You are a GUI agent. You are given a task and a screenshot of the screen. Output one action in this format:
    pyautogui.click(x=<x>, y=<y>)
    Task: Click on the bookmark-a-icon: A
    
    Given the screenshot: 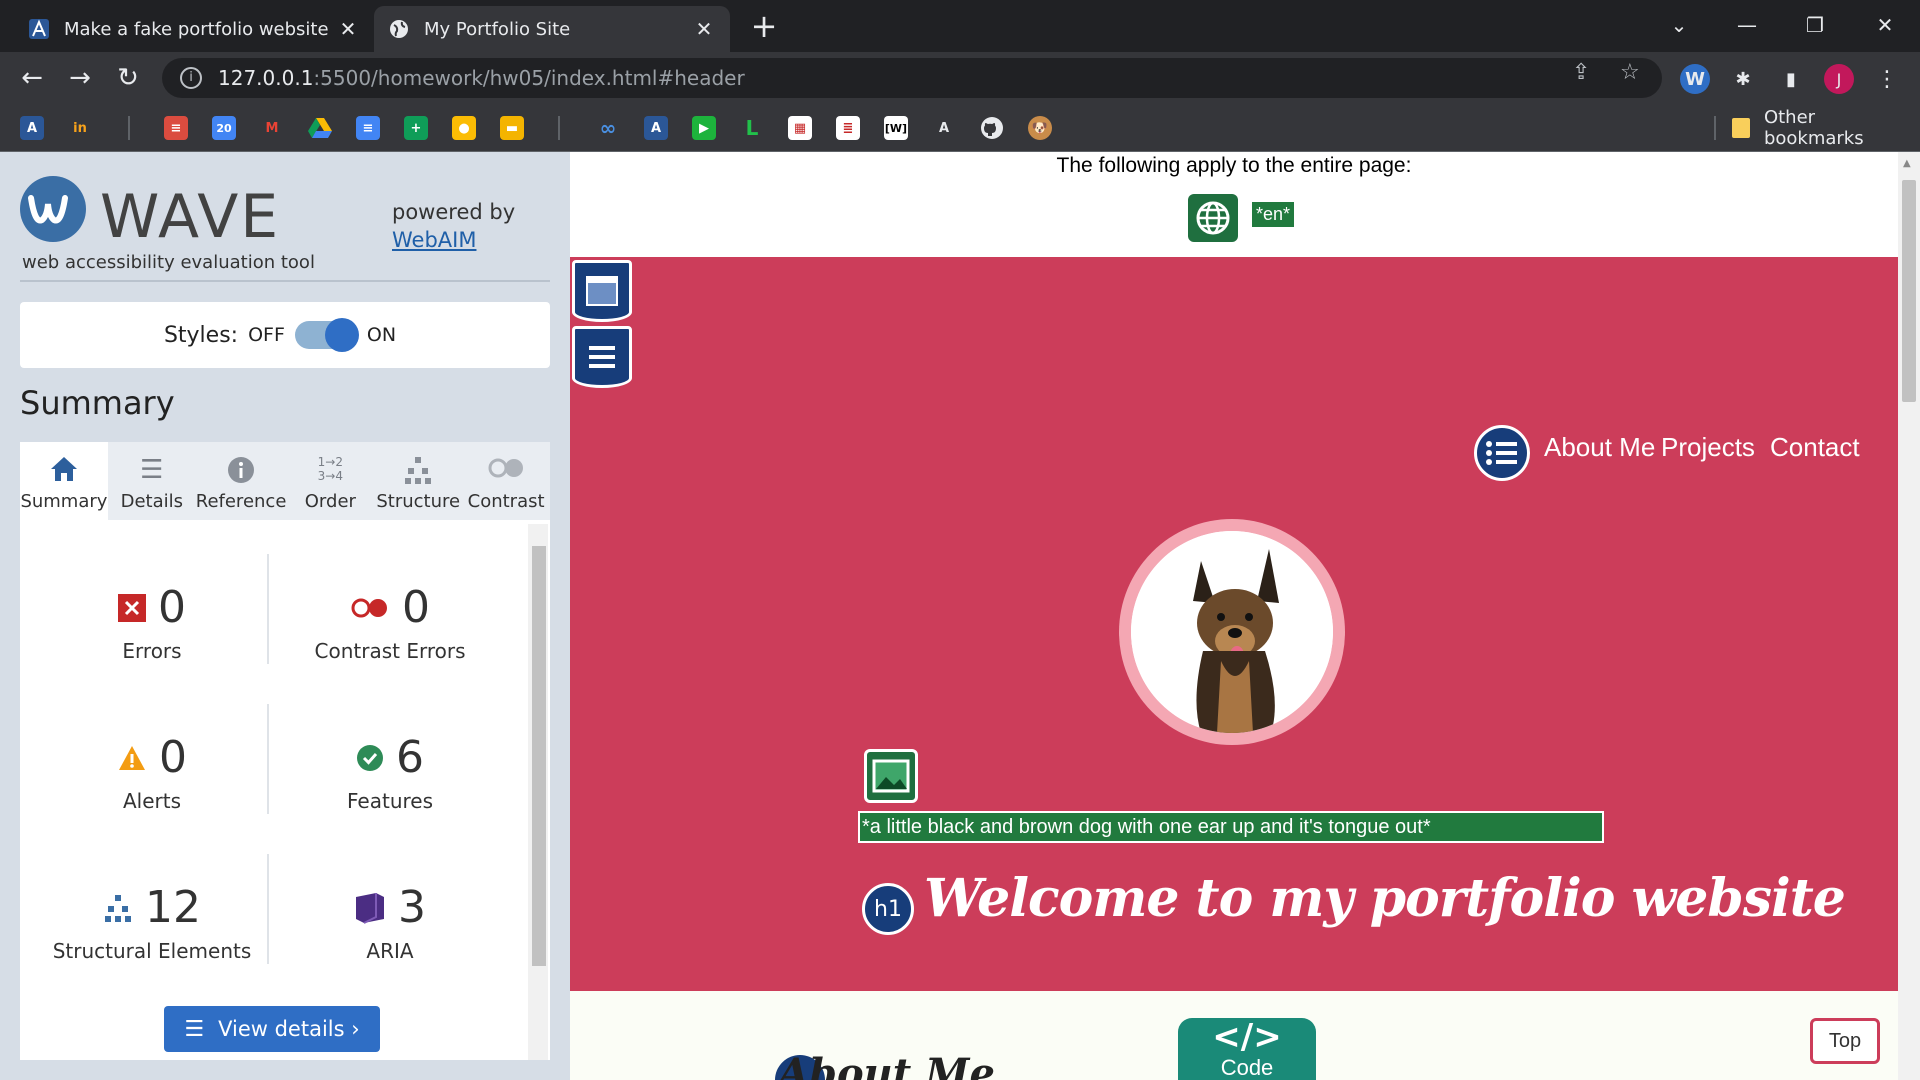 What is the action you would take?
    pyautogui.click(x=944, y=128)
    